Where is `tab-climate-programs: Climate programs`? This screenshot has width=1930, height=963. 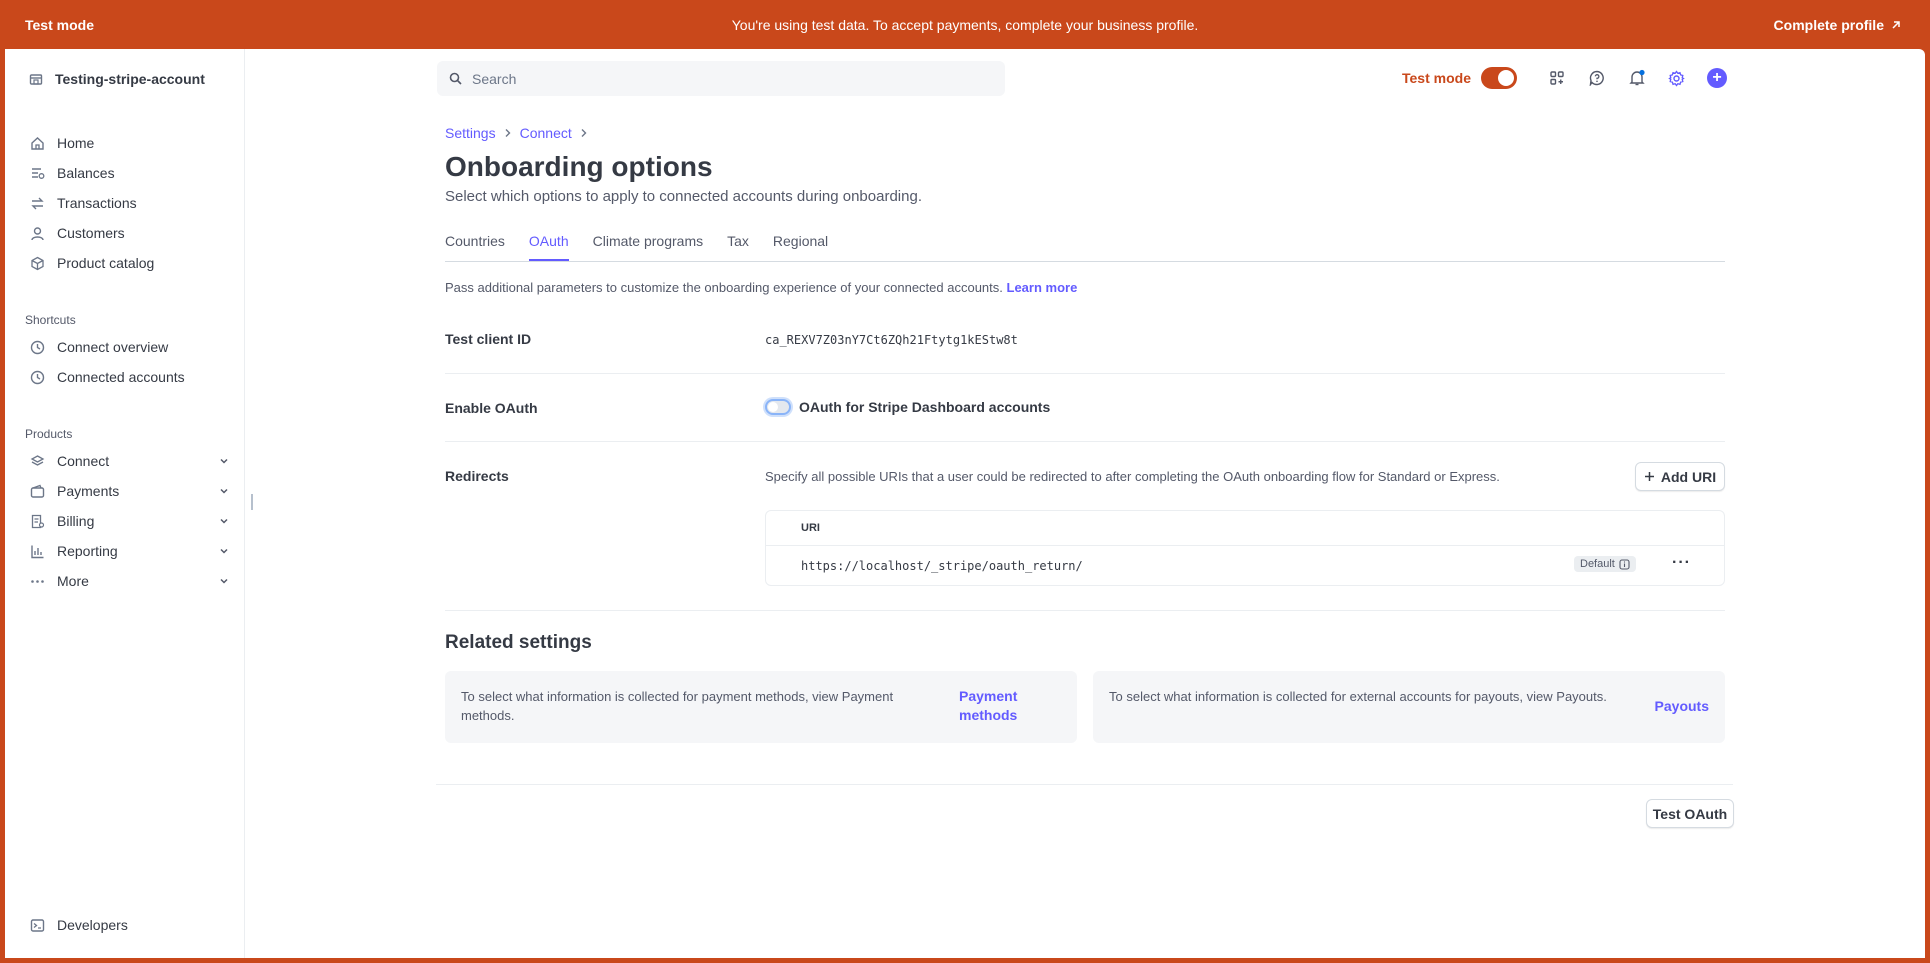 tab-climate-programs: Climate programs is located at coordinates (648, 247).